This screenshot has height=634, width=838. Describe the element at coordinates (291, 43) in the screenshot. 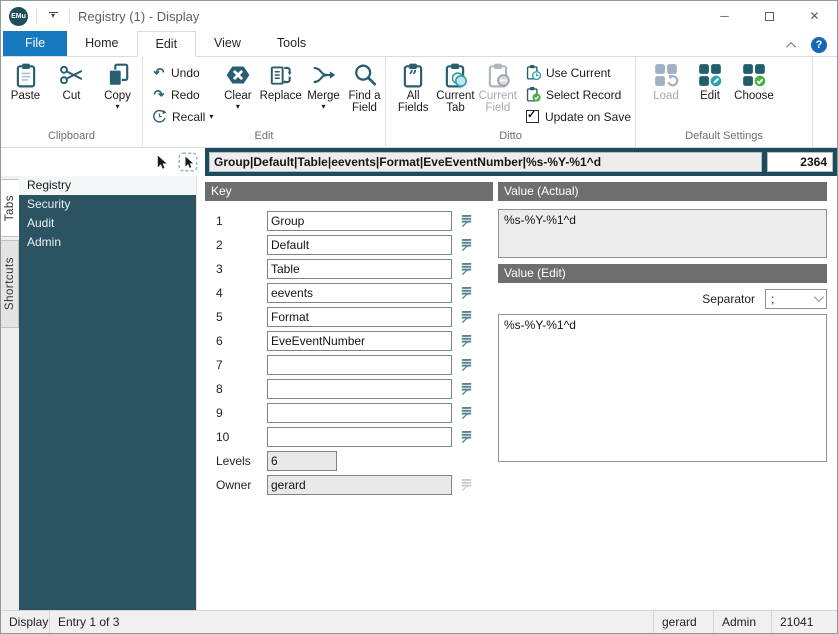

I see `tab-tools: Tools` at that location.